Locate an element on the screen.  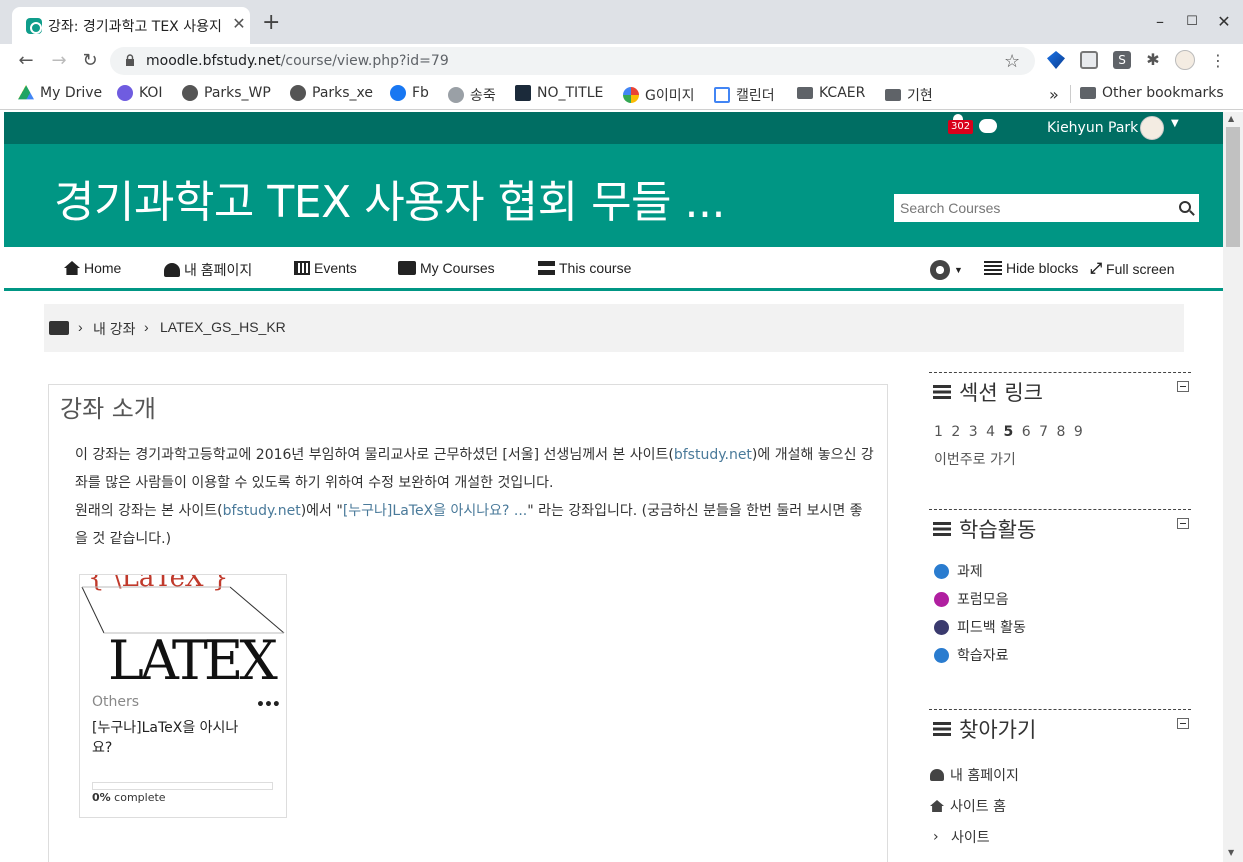
page-scrollbar: ▲ ▼ is located at coordinates (1233, 487).